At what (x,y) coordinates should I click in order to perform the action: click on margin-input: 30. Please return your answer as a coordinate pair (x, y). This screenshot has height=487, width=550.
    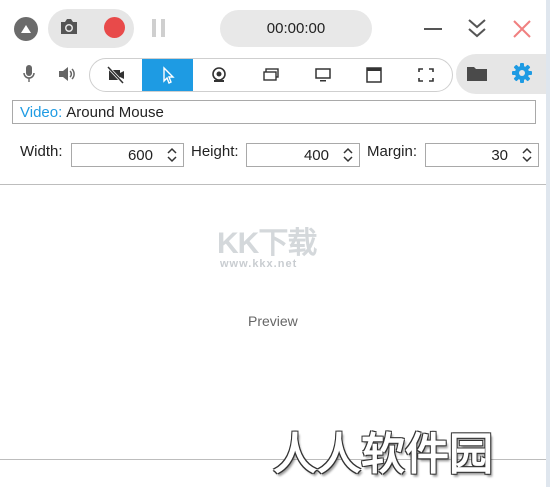
    Looking at the image, I should click on (482, 155).